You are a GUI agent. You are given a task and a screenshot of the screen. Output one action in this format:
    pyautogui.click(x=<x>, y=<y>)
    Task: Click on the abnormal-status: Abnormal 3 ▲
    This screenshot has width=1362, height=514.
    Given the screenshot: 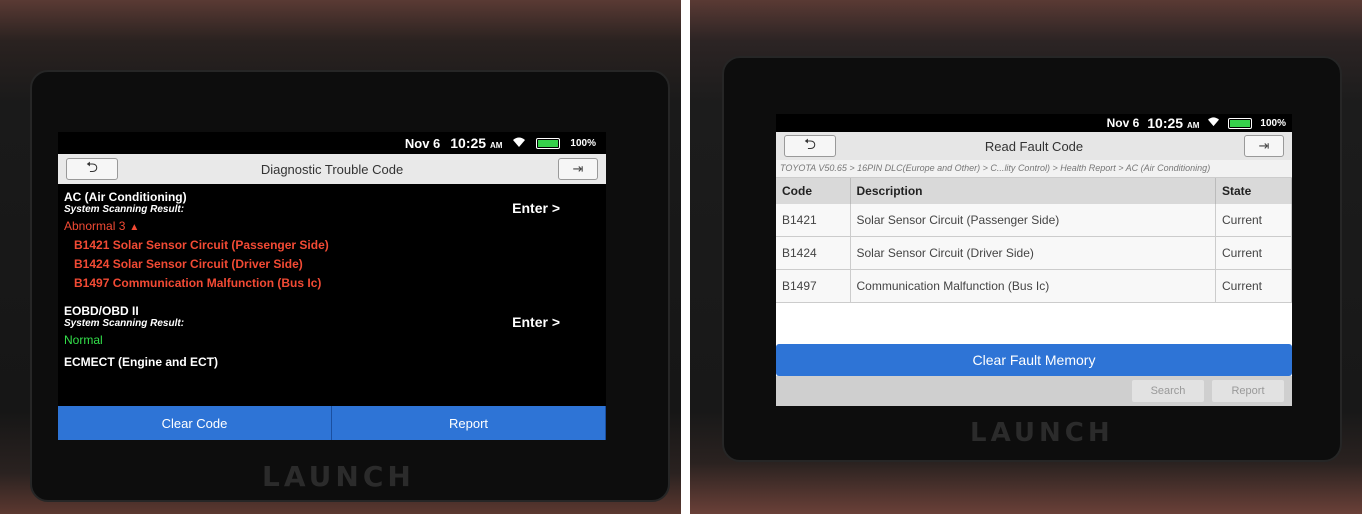 What is the action you would take?
    pyautogui.click(x=332, y=226)
    